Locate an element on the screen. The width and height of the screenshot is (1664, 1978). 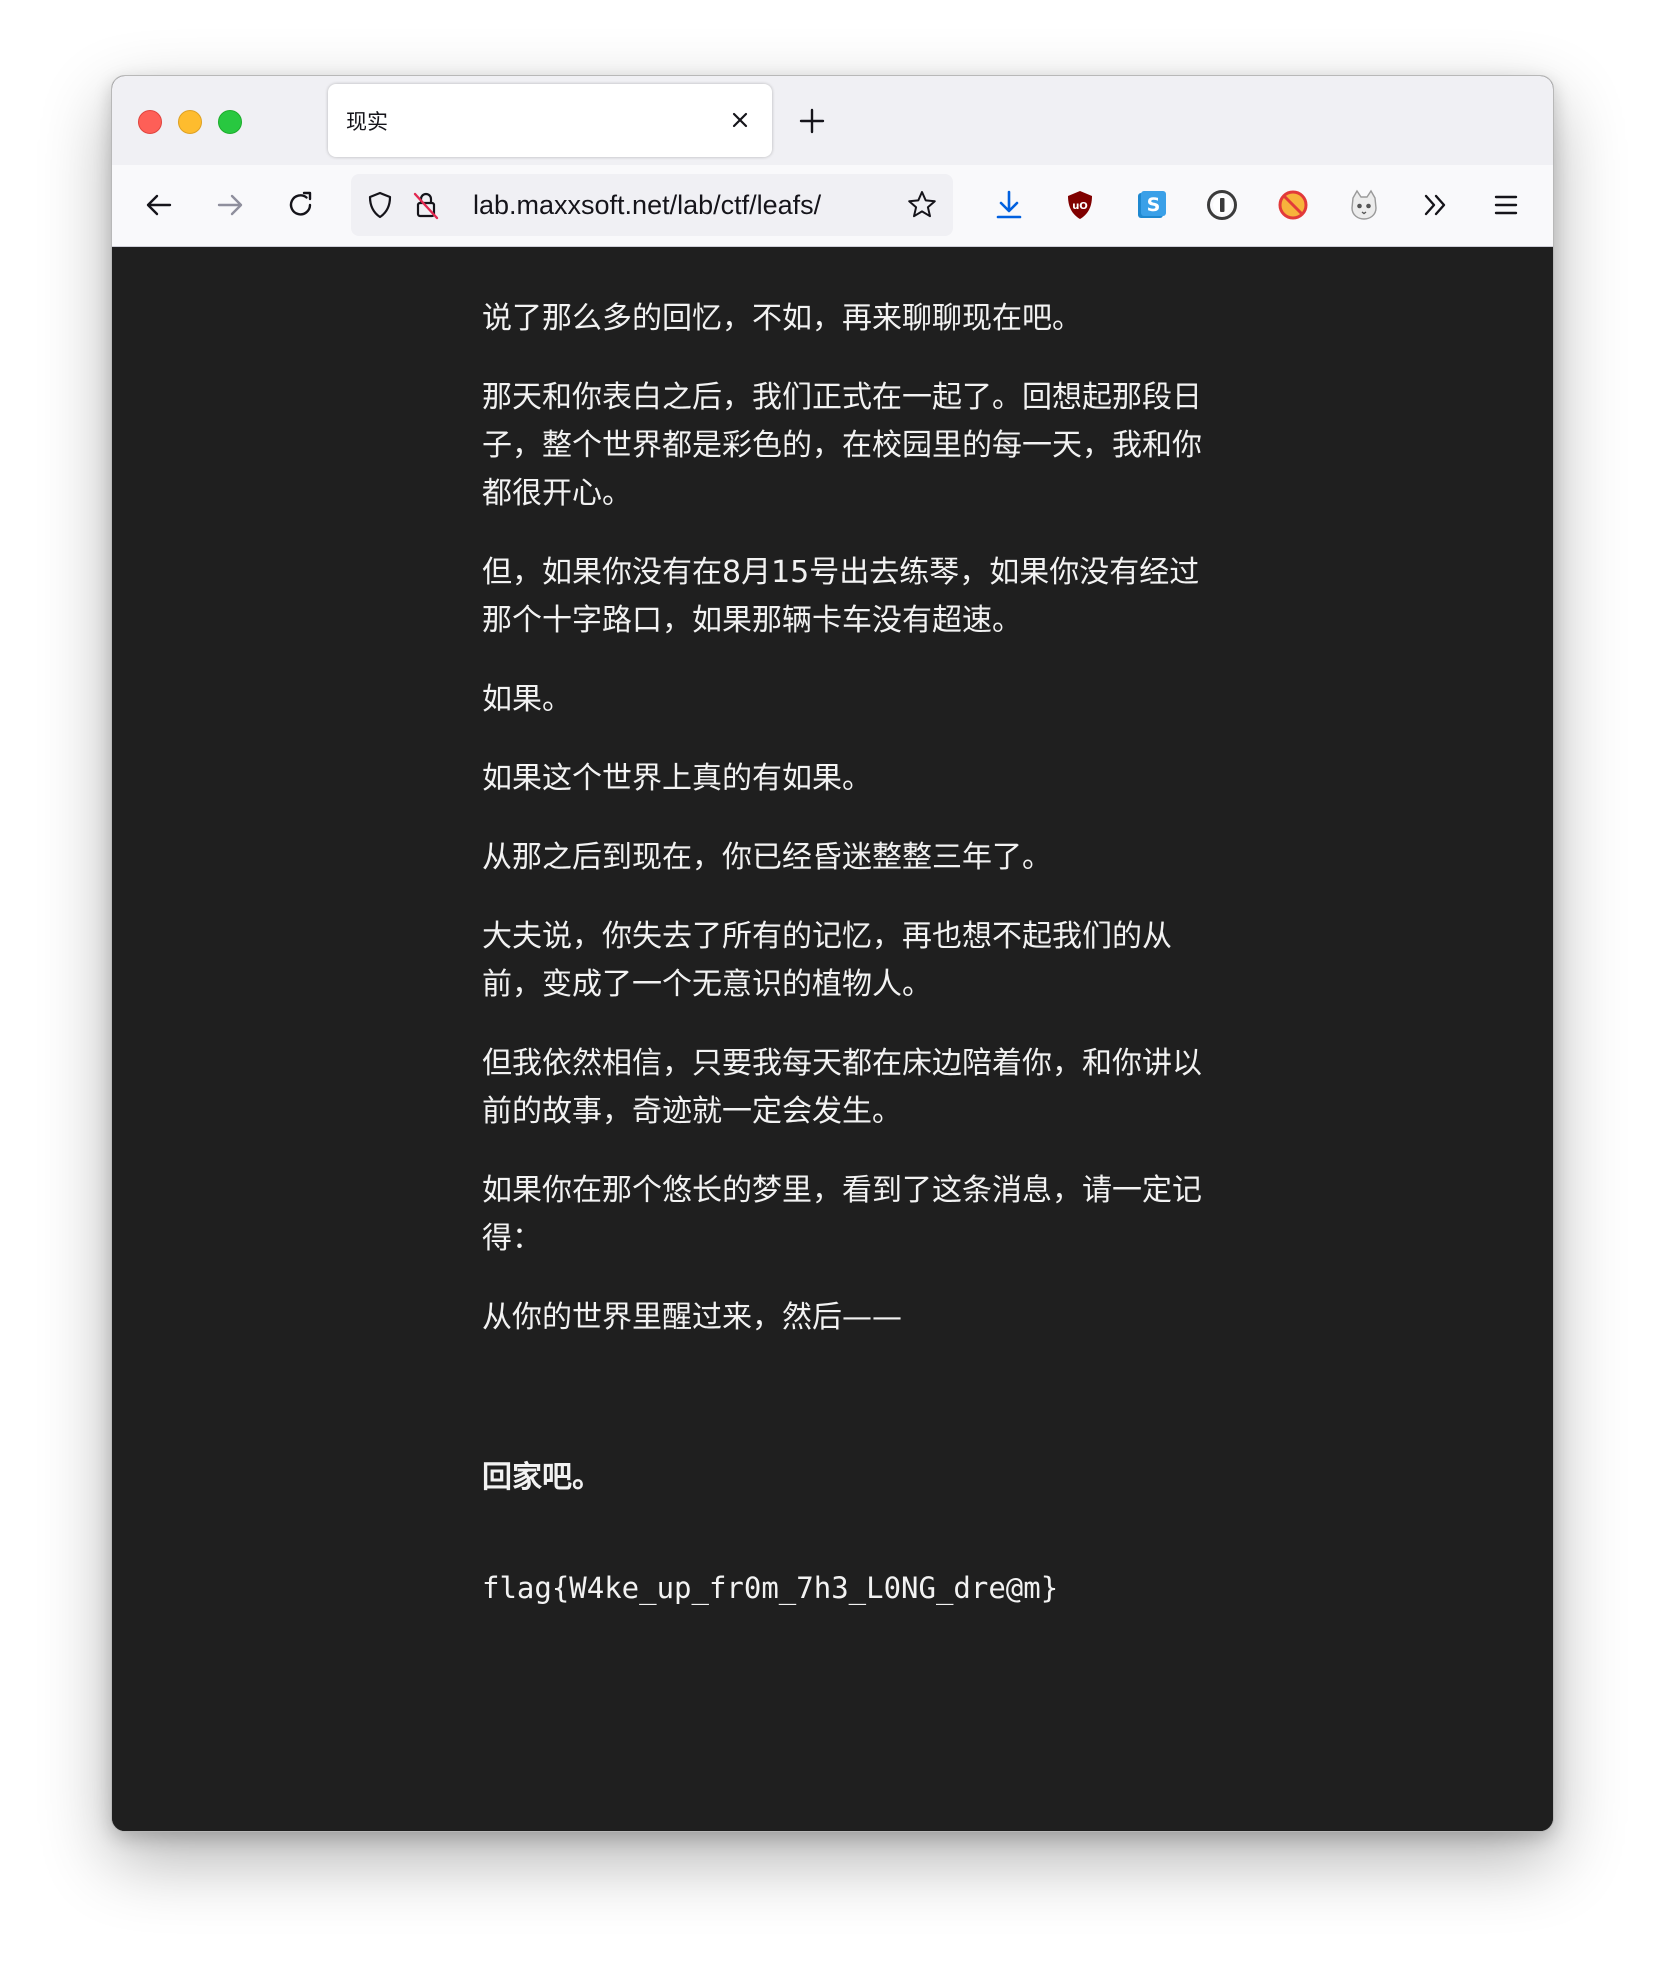
navigation-toolbar: lab.maxxsoft.net/lab/ctf/leafs/ uO S is located at coordinates (832, 206).